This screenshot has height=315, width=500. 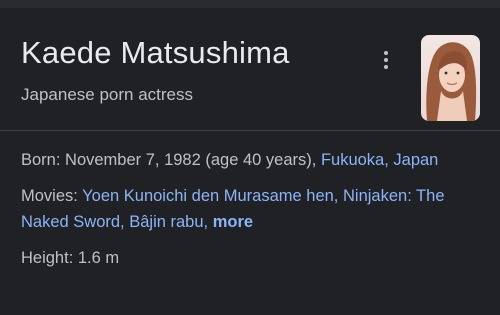 I want to click on movies-label: Movies:, so click(x=49, y=196).